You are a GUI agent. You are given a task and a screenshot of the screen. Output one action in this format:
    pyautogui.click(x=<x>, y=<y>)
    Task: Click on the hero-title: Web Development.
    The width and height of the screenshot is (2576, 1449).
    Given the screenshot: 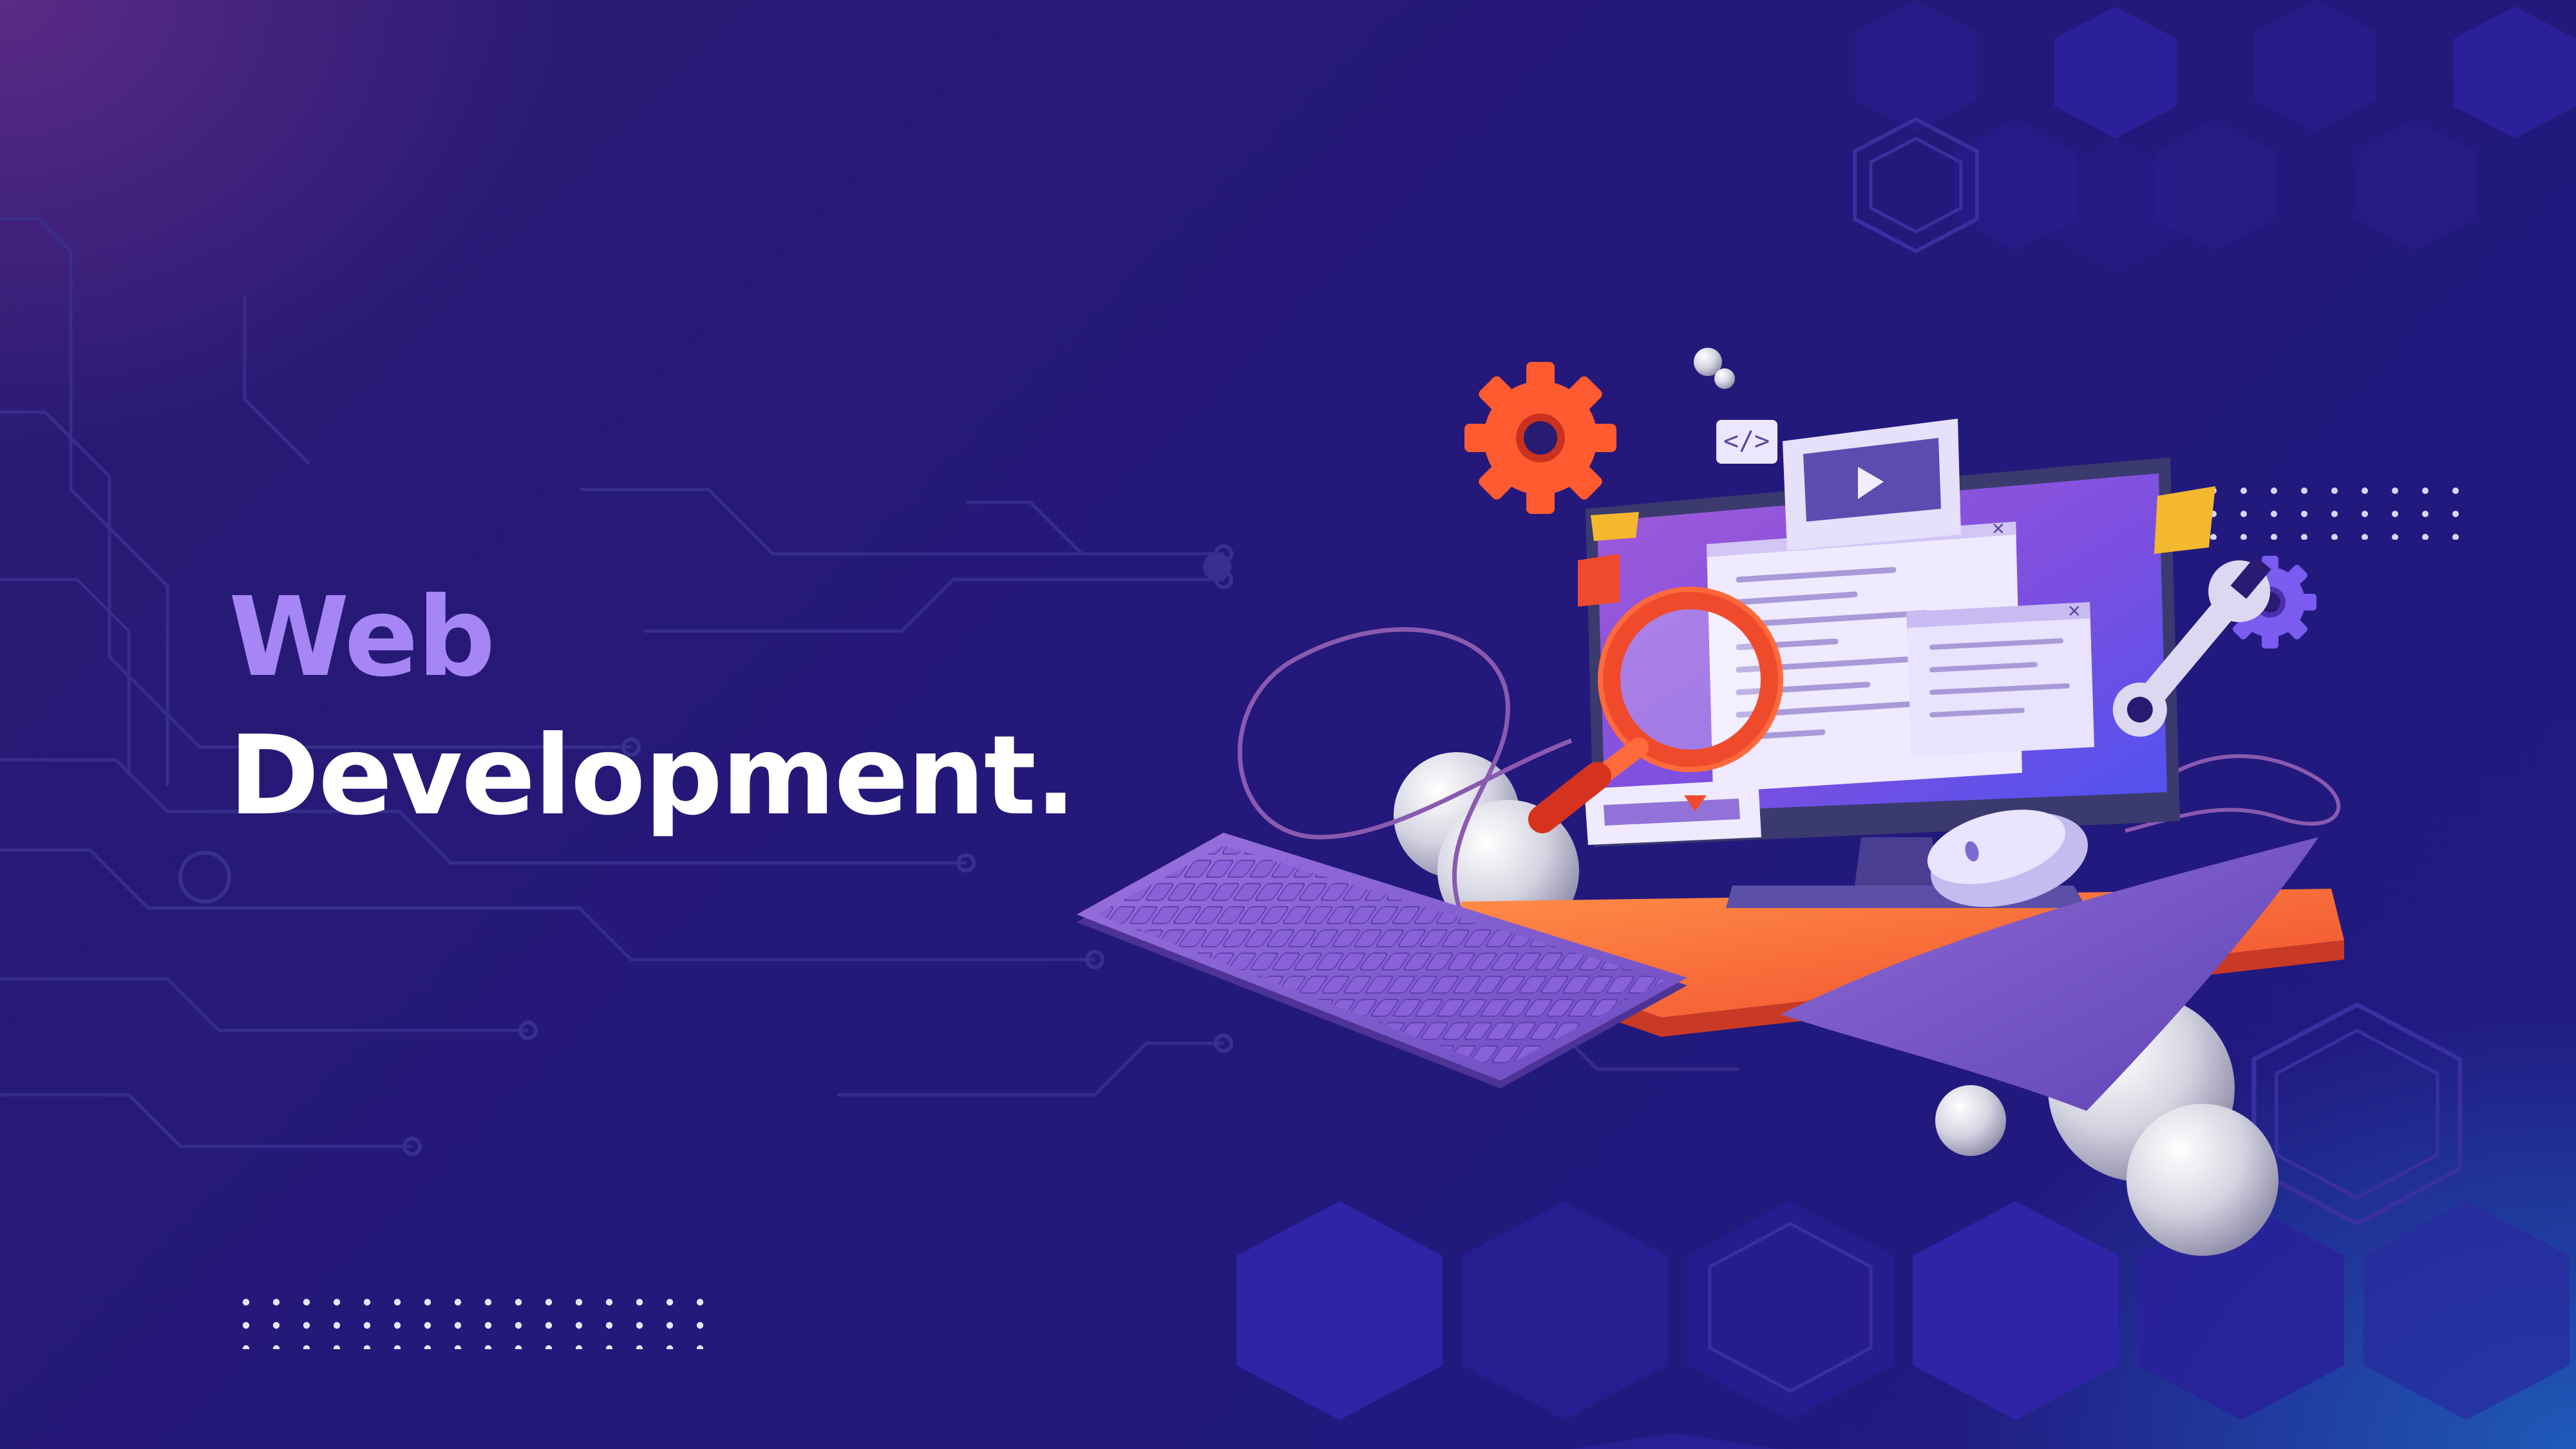 What is the action you would take?
    pyautogui.click(x=653, y=707)
    